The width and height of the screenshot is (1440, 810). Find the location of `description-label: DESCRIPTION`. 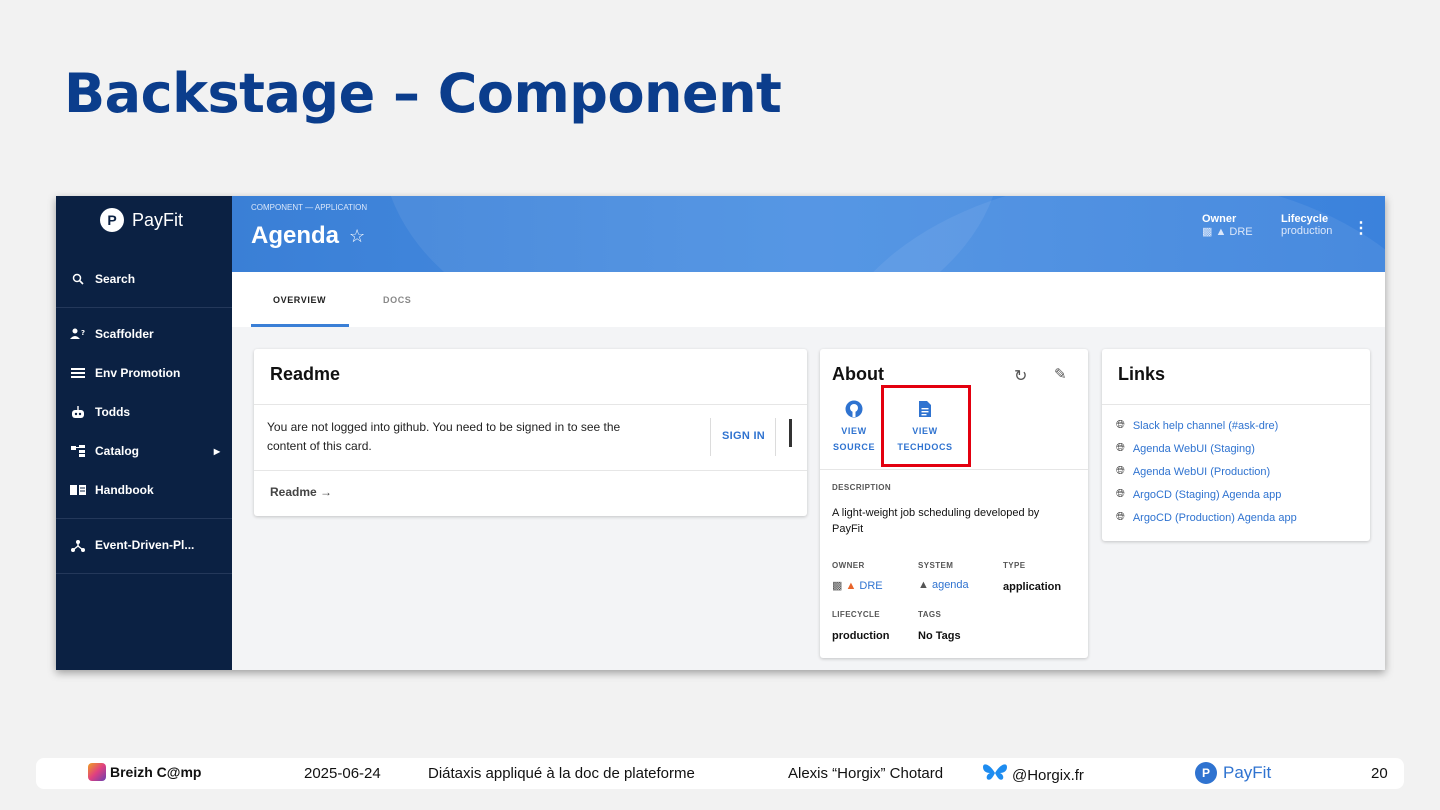

description-label: DESCRIPTION is located at coordinates (862, 487).